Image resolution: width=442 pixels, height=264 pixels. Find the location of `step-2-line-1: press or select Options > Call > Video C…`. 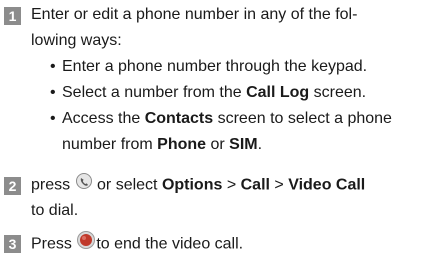

step-2-line-1: press or select Options > Call > Video C… is located at coordinates (198, 185).